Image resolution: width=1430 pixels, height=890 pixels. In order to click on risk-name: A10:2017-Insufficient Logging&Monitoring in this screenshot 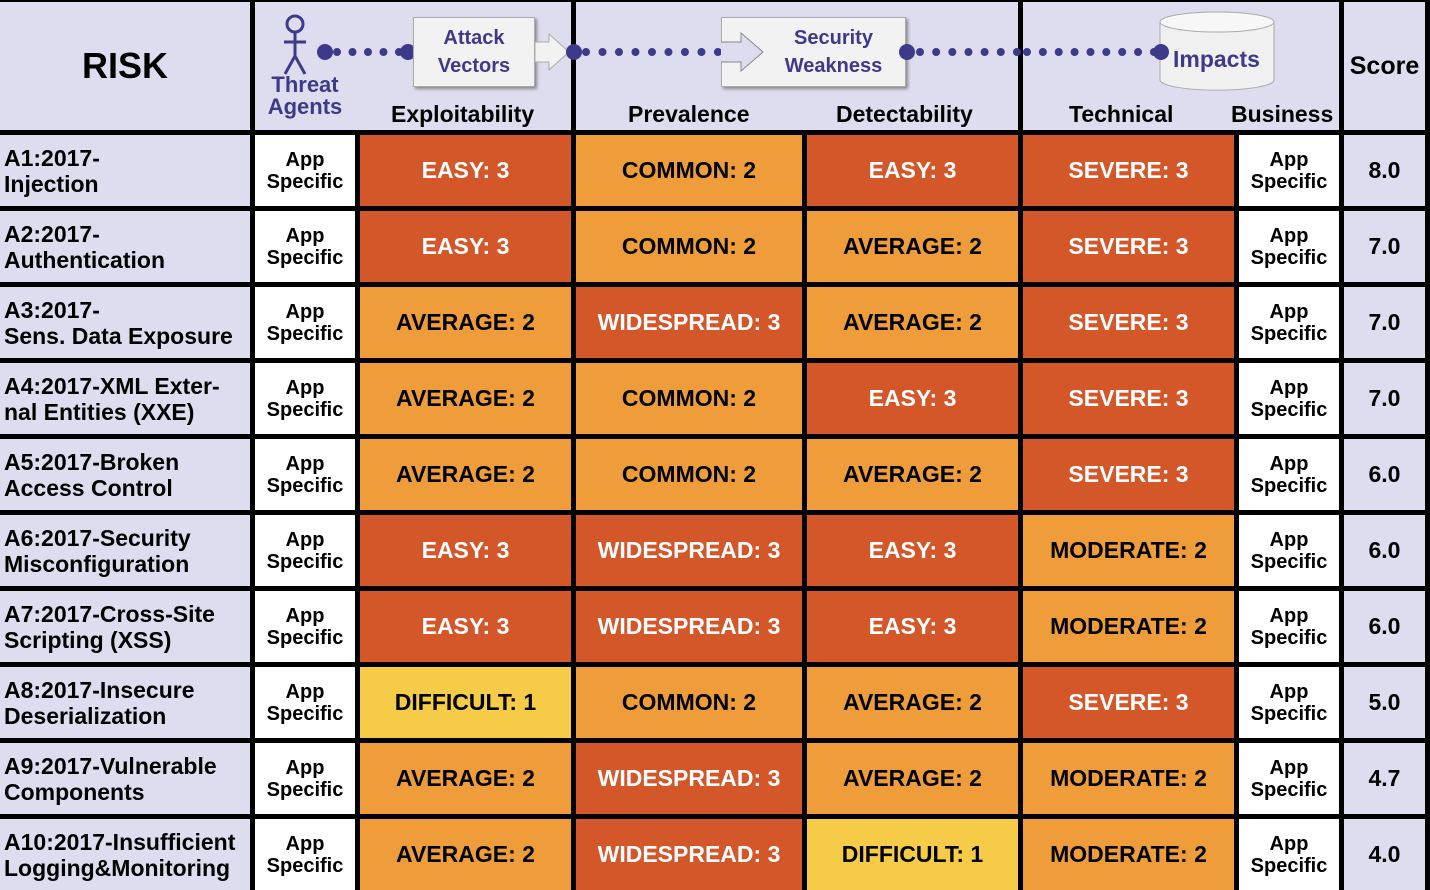, I will do `click(125, 854)`.